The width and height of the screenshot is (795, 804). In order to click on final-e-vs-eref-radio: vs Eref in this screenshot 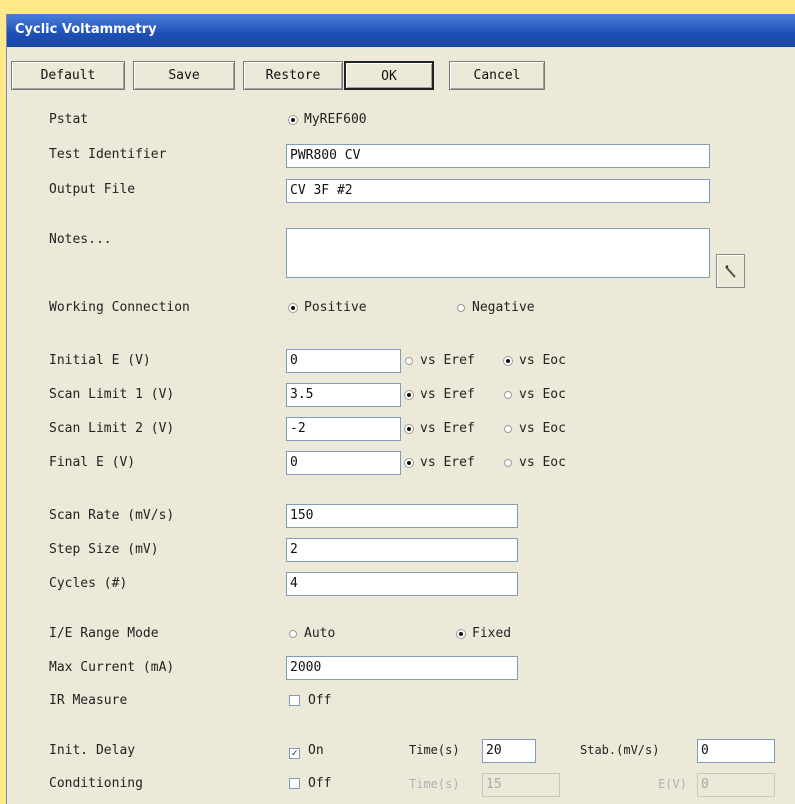, I will do `click(440, 462)`.